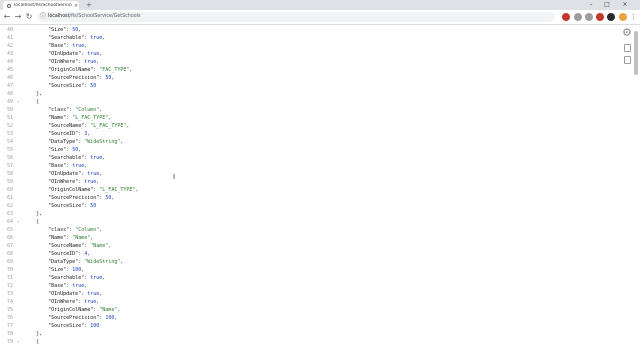  What do you see at coordinates (9, 38) in the screenshot?
I see `line-number: 41` at bounding box center [9, 38].